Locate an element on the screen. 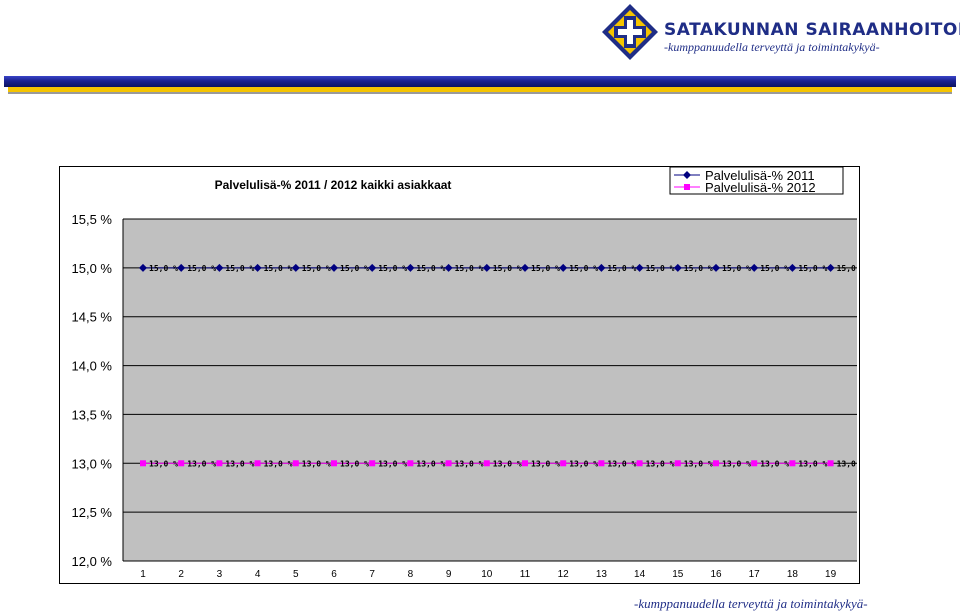 The image size is (960, 612). y-tick-label: 14,5 % is located at coordinates (92, 317).